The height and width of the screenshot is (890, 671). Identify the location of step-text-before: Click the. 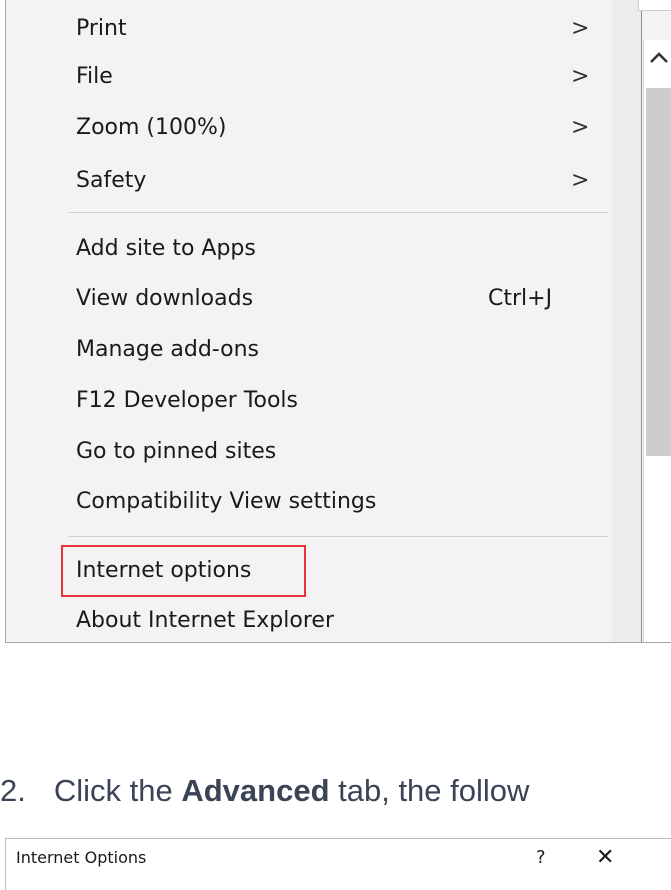
(117, 790).